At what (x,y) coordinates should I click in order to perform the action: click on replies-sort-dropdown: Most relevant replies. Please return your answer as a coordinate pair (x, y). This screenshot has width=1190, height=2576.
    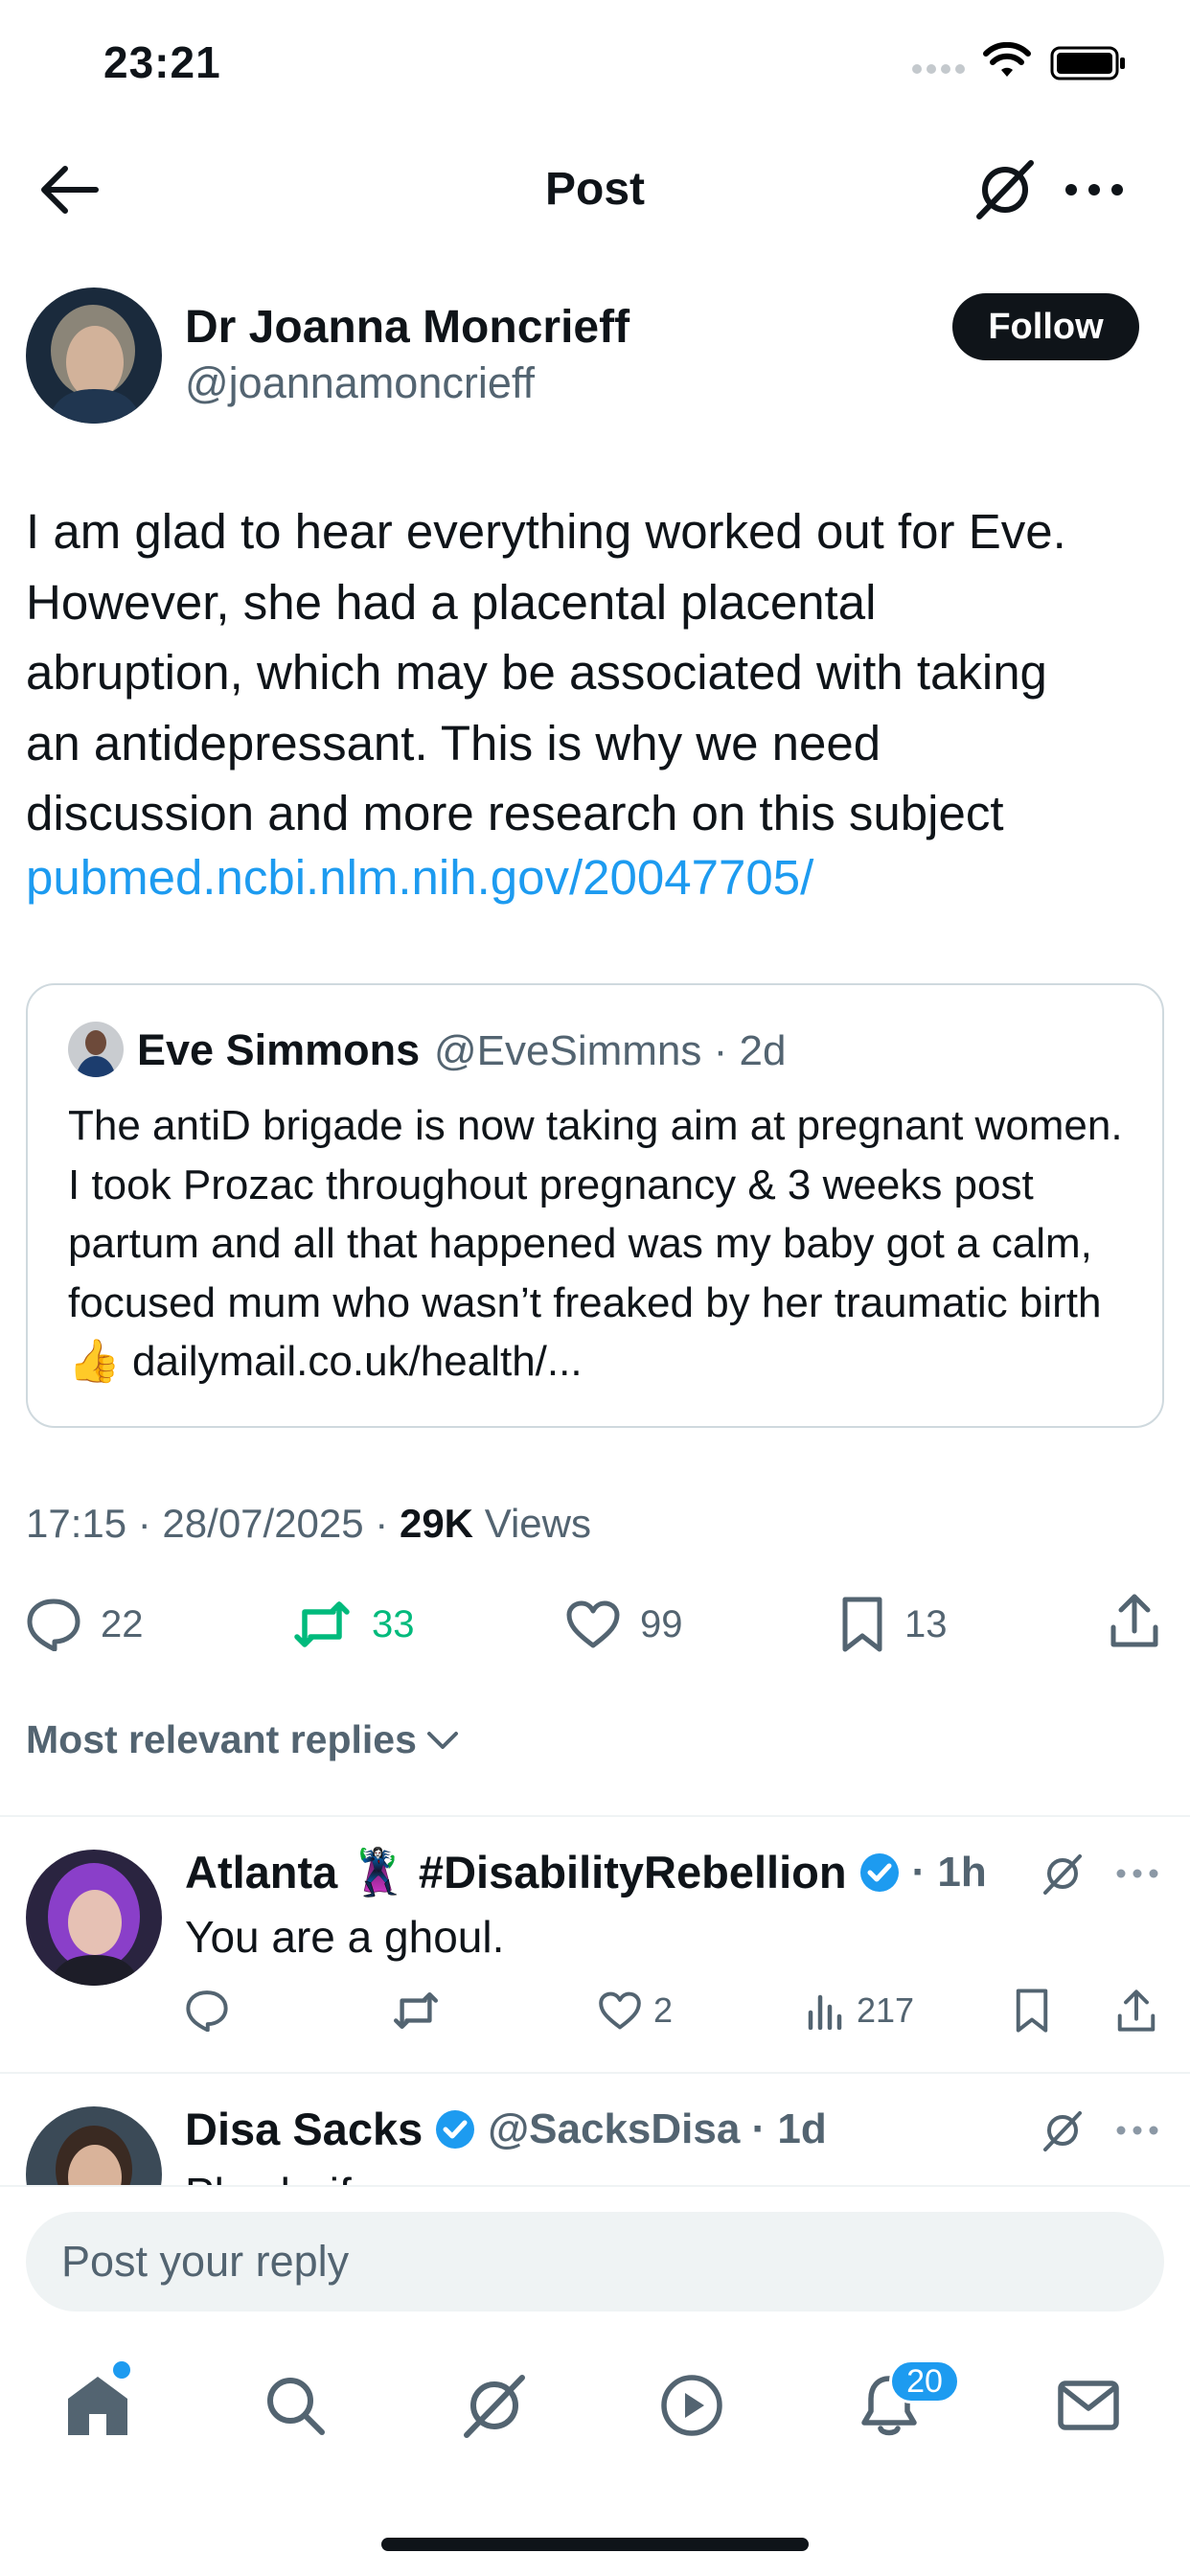
    Looking at the image, I should click on (243, 1740).